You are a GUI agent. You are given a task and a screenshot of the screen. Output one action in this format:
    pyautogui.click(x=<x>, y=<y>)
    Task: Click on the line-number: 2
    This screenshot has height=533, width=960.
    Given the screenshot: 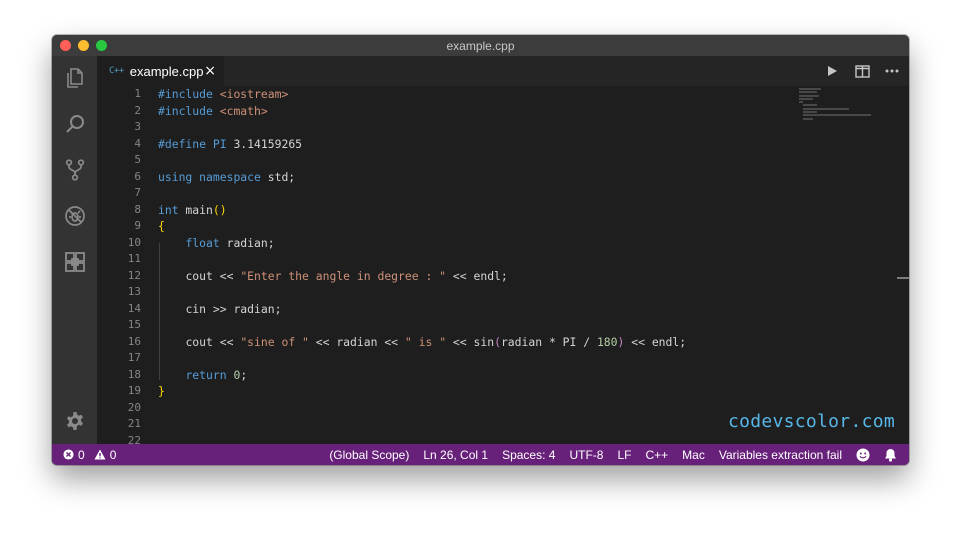 What is the action you would take?
    pyautogui.click(x=137, y=110)
    